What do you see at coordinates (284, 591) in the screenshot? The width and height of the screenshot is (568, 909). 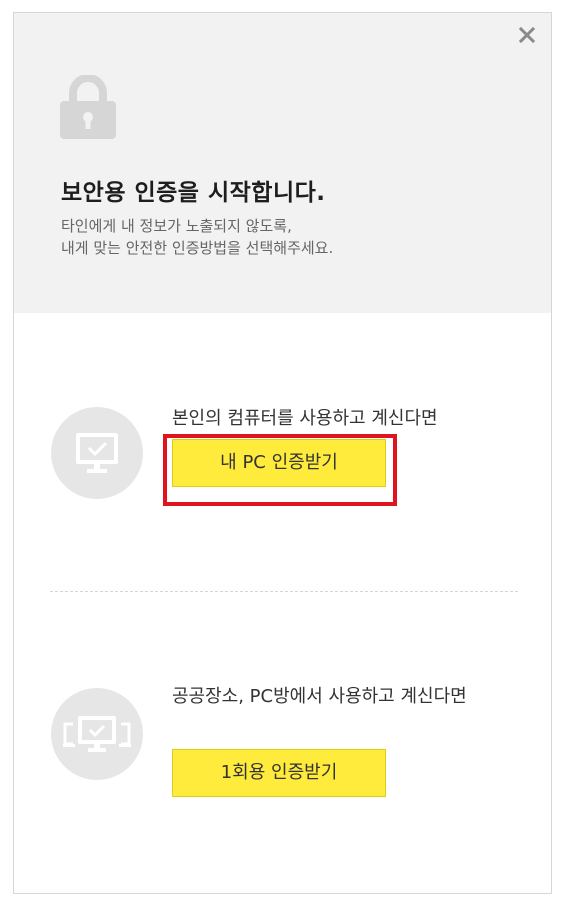 I see `divider` at bounding box center [284, 591].